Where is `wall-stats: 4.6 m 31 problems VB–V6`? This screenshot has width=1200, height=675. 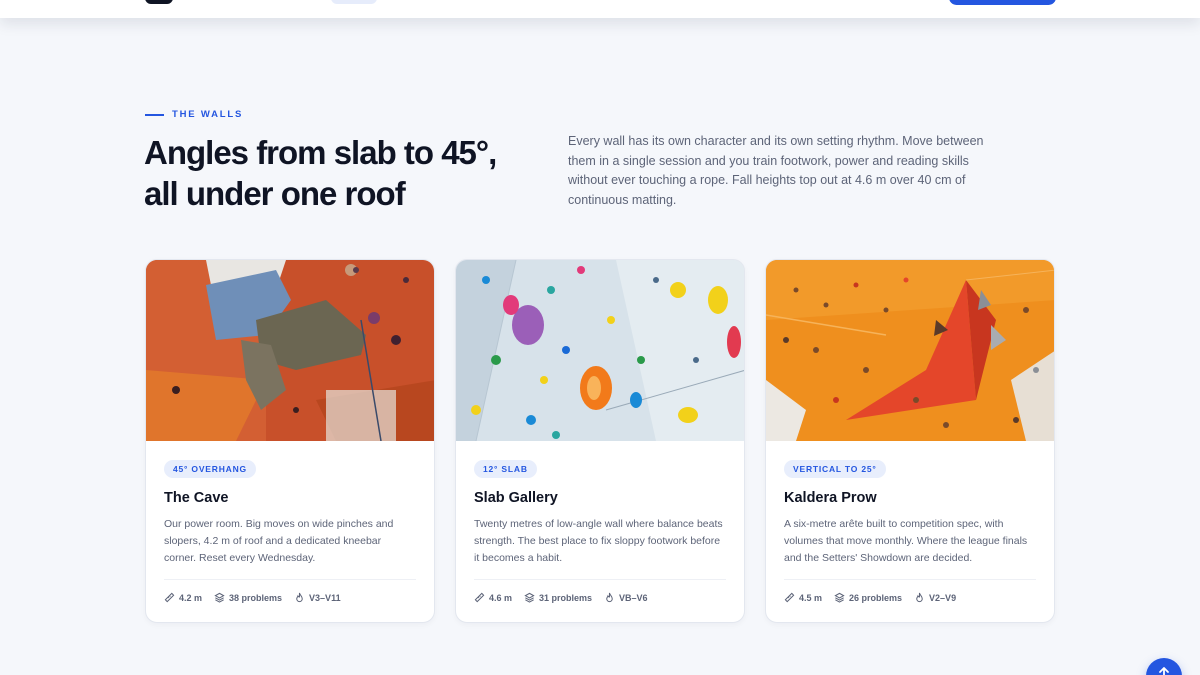
wall-stats: 4.6 m 31 problems VB–V6 is located at coordinates (561, 597).